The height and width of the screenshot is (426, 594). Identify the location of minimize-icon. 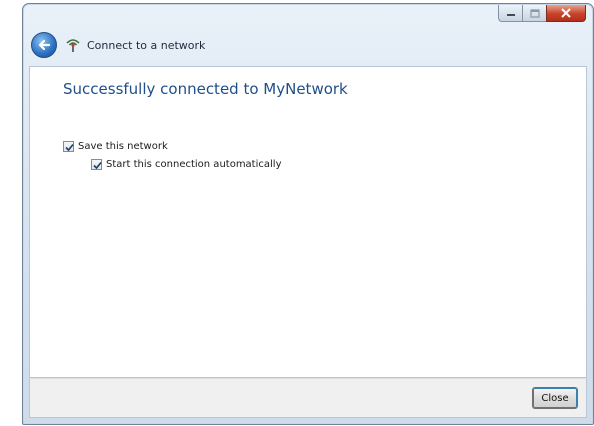
(510, 15).